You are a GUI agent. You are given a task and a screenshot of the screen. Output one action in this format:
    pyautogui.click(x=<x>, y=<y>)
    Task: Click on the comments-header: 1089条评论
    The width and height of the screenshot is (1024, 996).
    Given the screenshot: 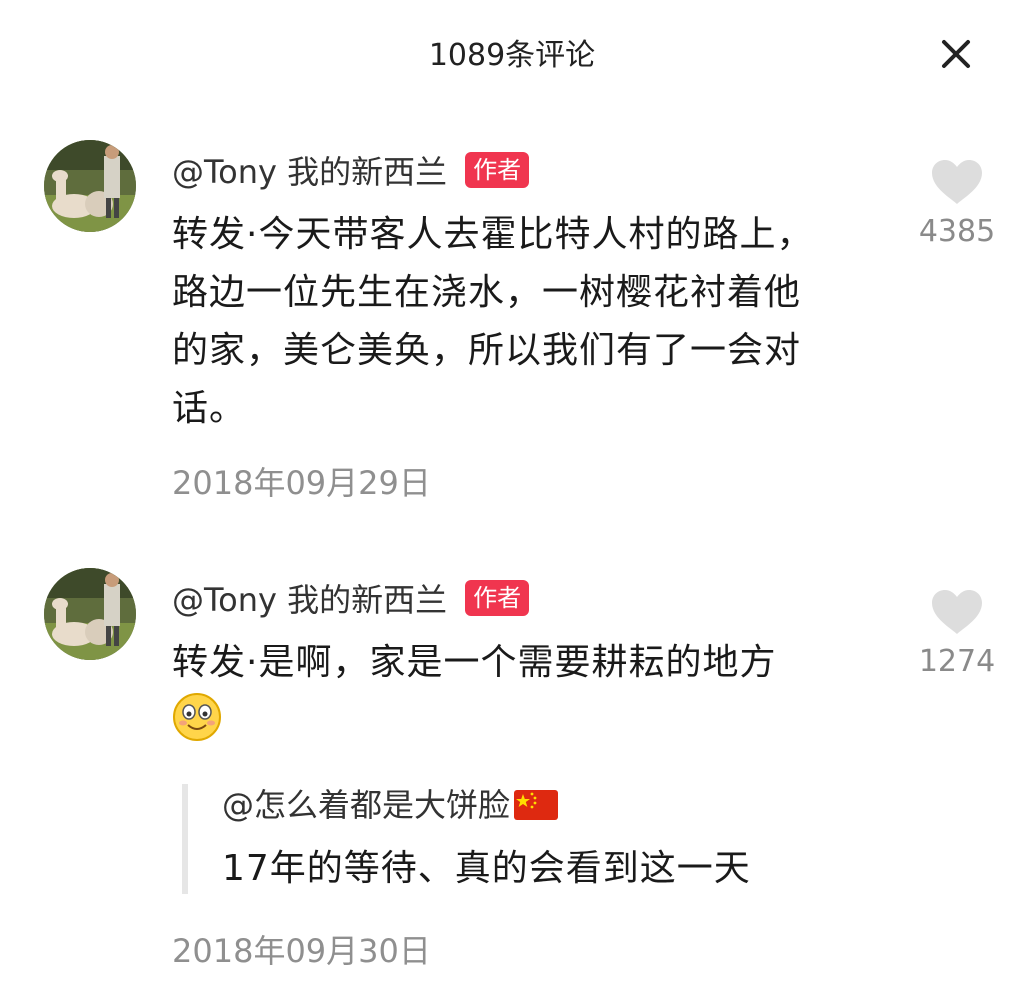 What is the action you would take?
    pyautogui.click(x=512, y=50)
    